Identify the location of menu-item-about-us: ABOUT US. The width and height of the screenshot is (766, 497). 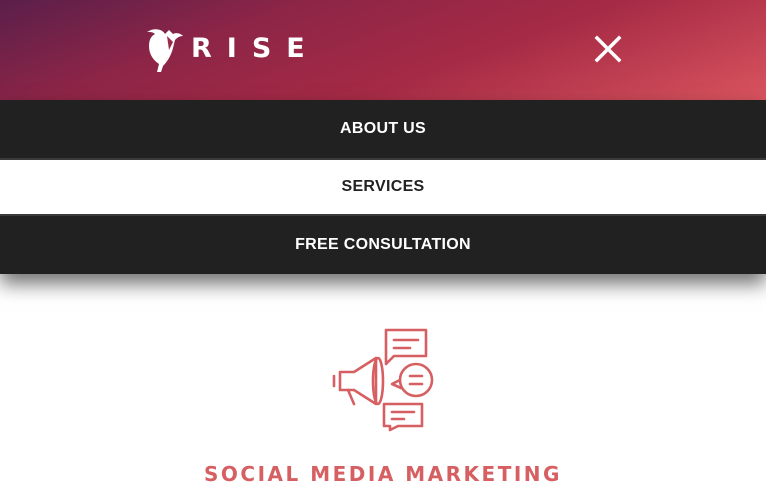
(383, 129).